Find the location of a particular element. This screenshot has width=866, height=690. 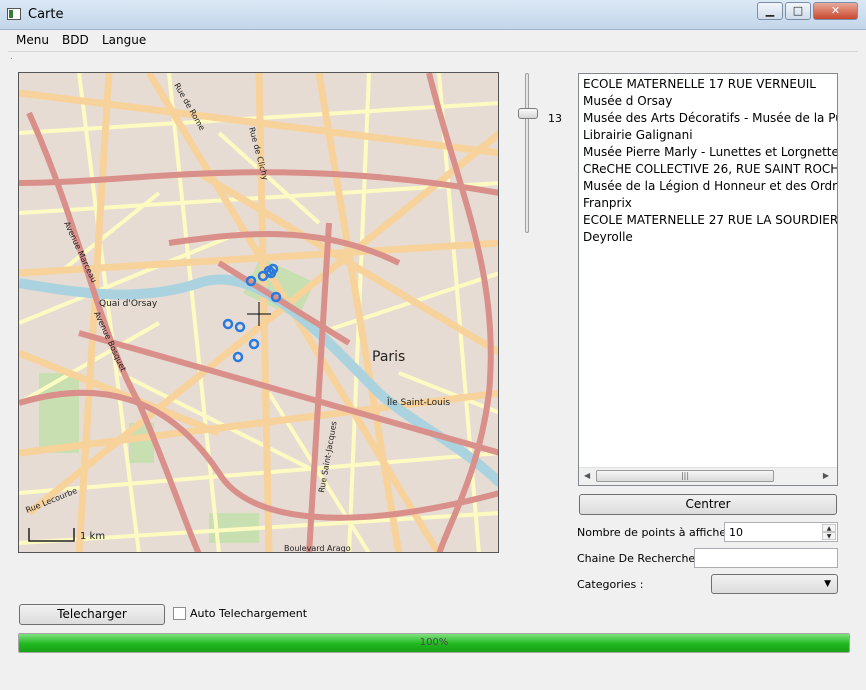

maximize-button: □ is located at coordinates (798, 11).